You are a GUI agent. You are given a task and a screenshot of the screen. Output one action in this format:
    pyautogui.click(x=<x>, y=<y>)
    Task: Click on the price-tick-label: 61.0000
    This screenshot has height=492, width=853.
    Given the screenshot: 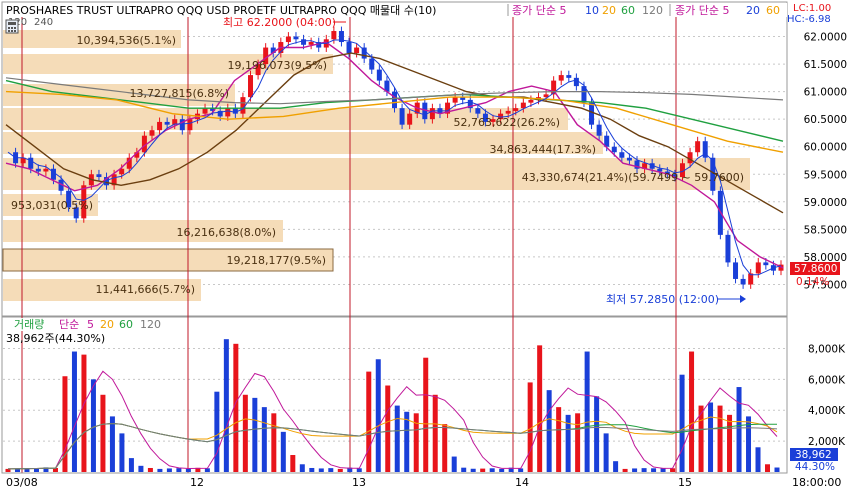 What is the action you would take?
    pyautogui.click(x=825, y=93)
    